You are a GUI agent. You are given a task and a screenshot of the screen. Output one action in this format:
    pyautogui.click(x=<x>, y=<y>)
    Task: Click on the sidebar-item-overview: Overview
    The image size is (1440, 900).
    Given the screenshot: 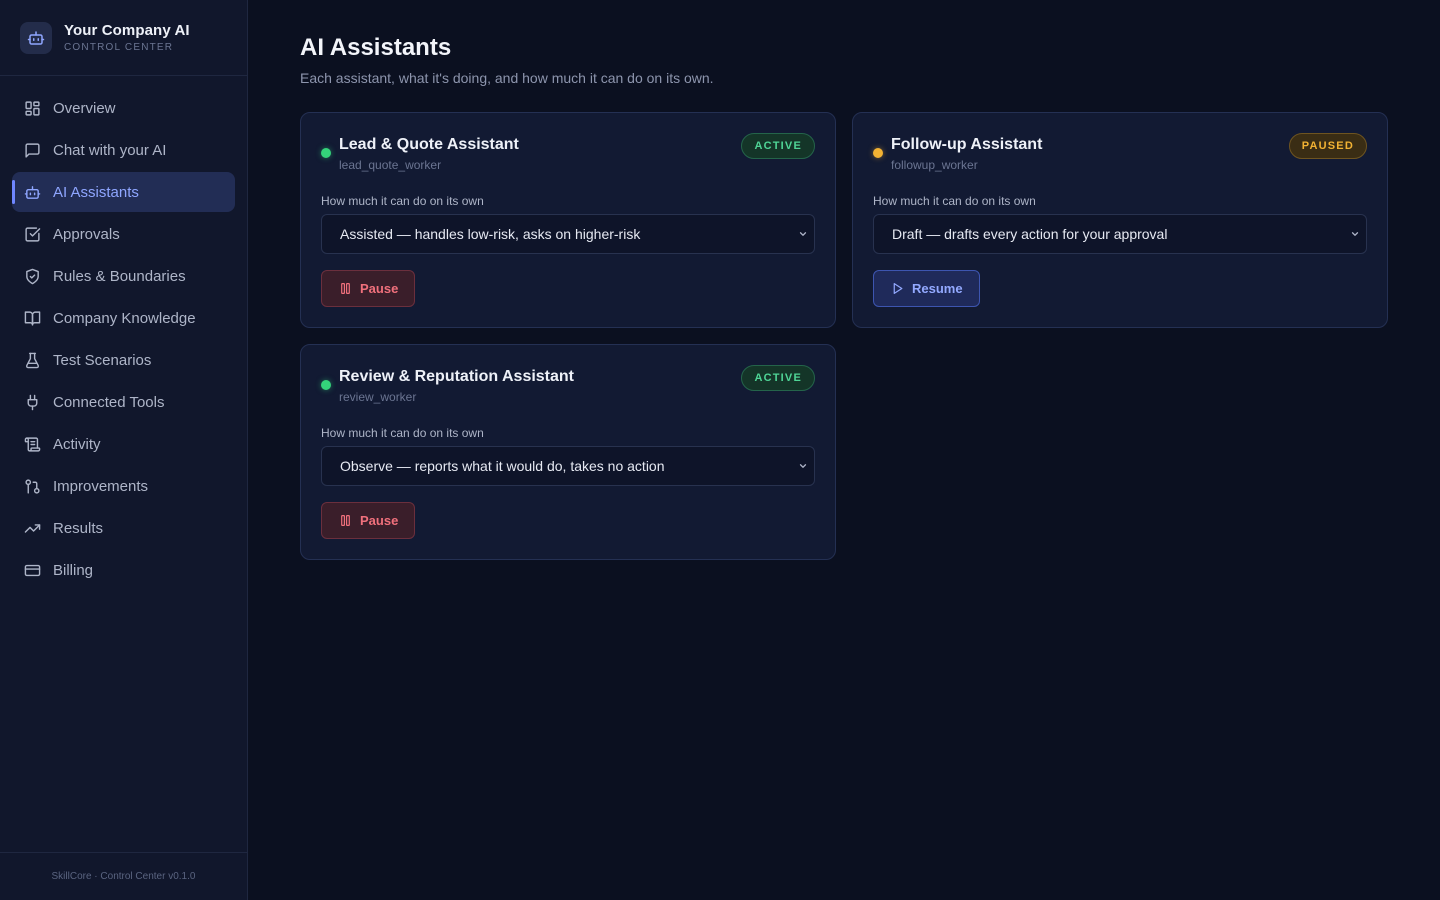 What is the action you would take?
    pyautogui.click(x=123, y=108)
    